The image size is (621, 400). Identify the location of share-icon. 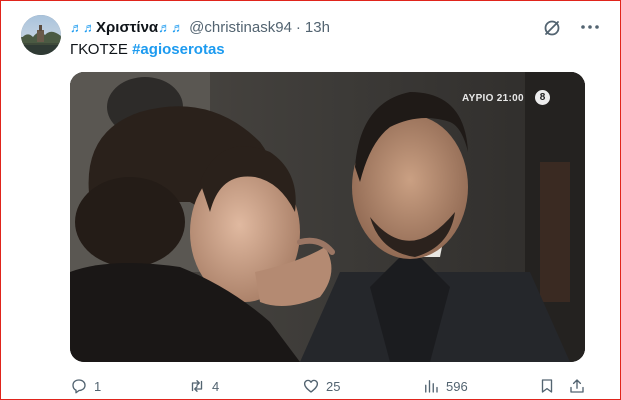
(577, 386).